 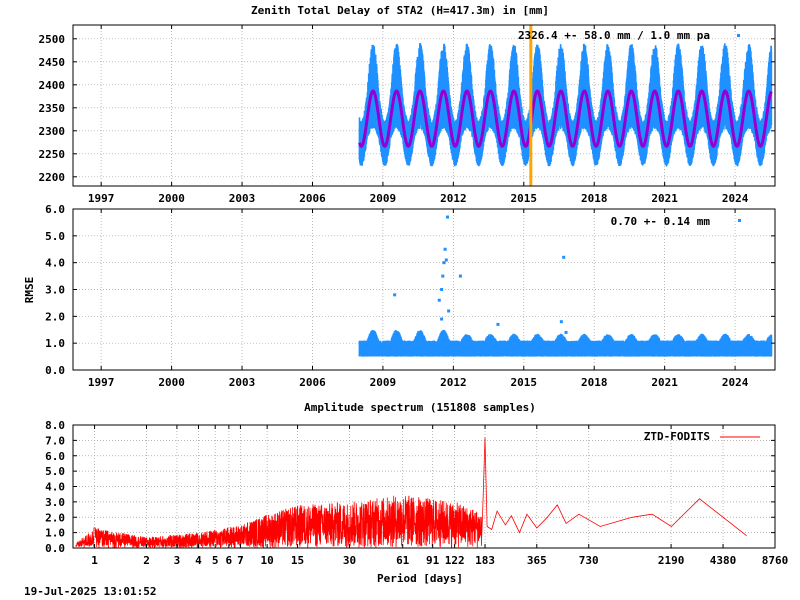 I want to click on rmse-x-tick-label: 2009, so click(x=383, y=382).